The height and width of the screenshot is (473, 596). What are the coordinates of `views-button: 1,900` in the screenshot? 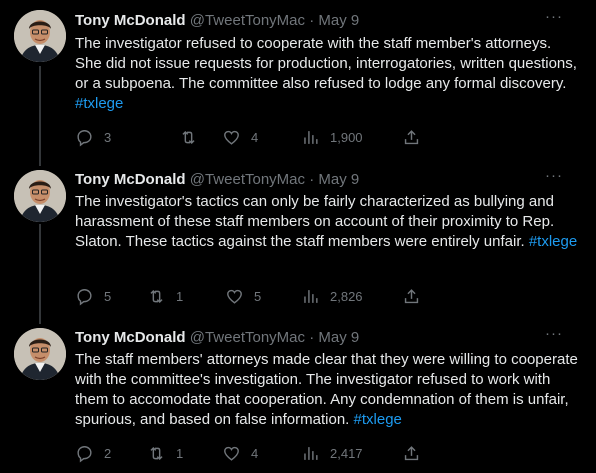 It's located at (332, 137).